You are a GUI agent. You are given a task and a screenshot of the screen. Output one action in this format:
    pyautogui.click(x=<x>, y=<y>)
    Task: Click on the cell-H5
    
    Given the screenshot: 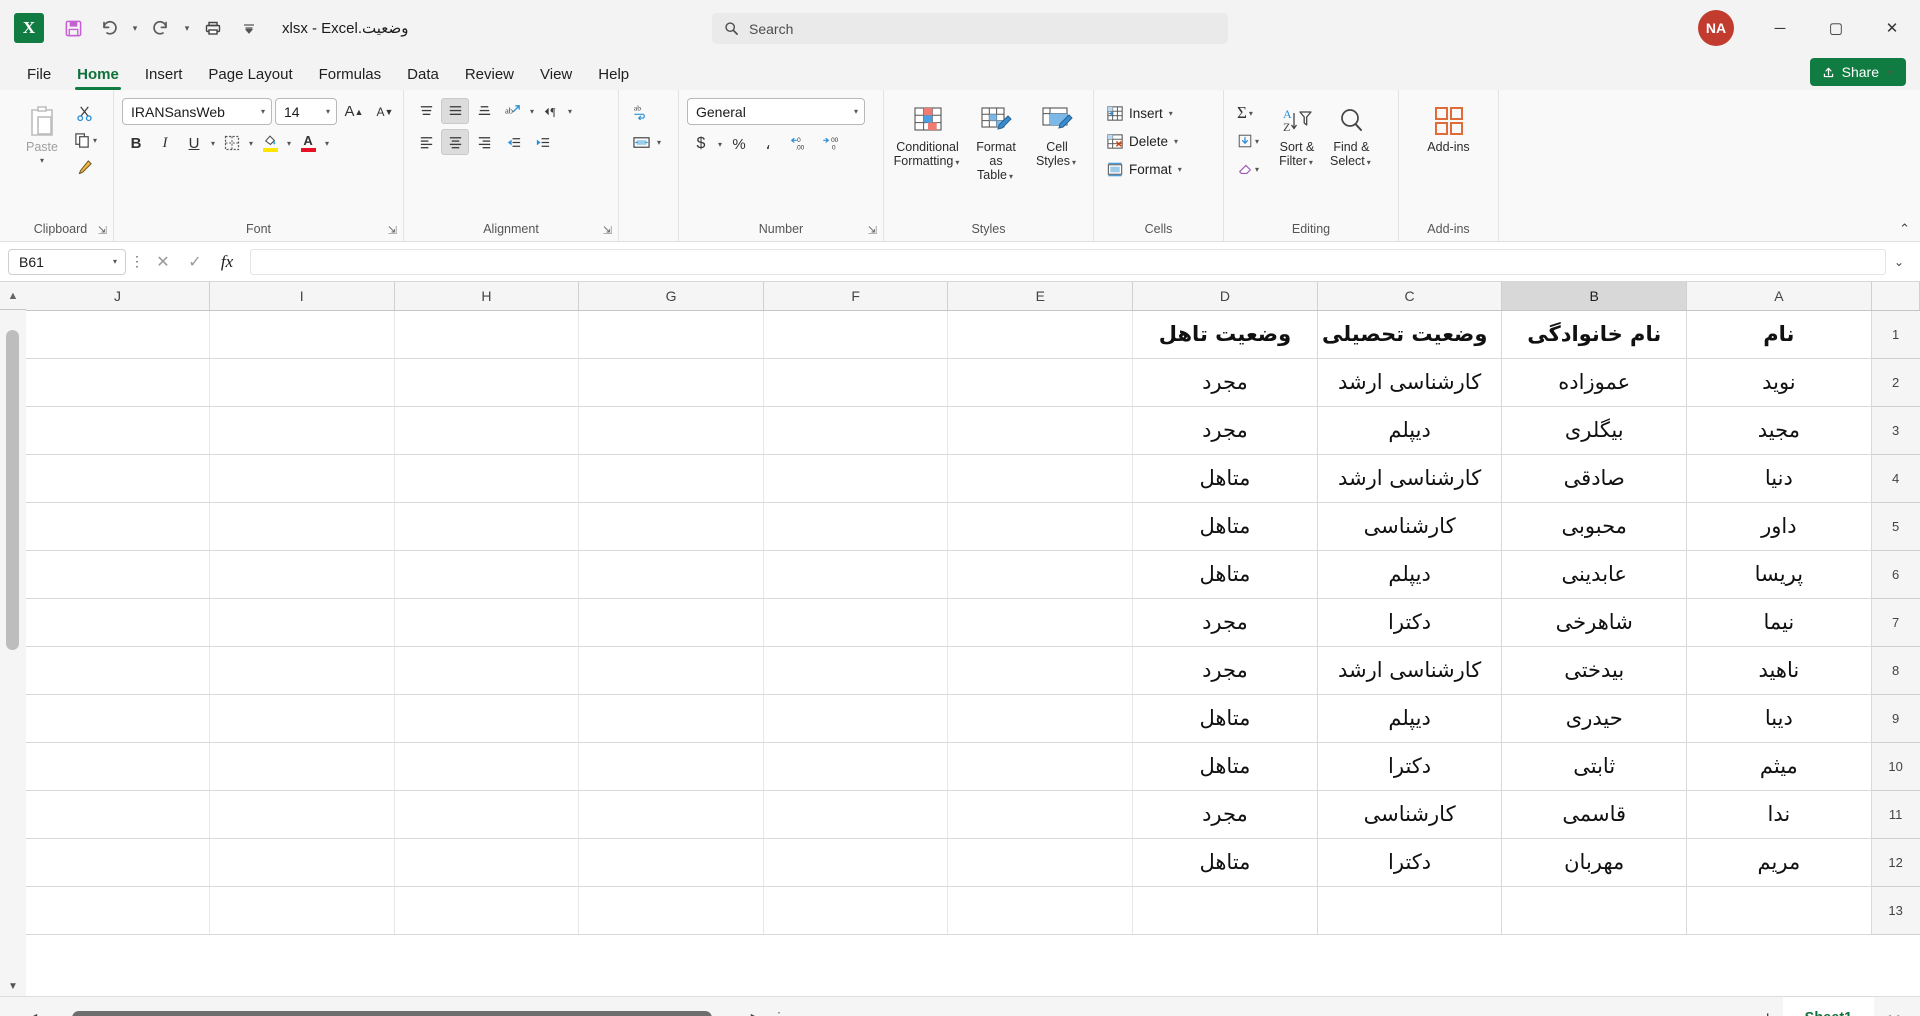 What is the action you would take?
    pyautogui.click(x=487, y=526)
    